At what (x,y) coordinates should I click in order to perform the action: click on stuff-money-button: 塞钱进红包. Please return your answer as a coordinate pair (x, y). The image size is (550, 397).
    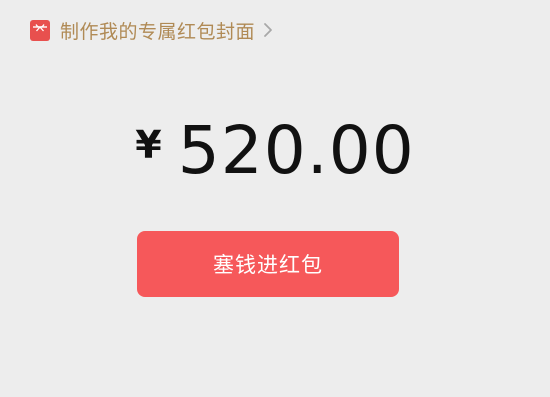
    Looking at the image, I should click on (268, 264).